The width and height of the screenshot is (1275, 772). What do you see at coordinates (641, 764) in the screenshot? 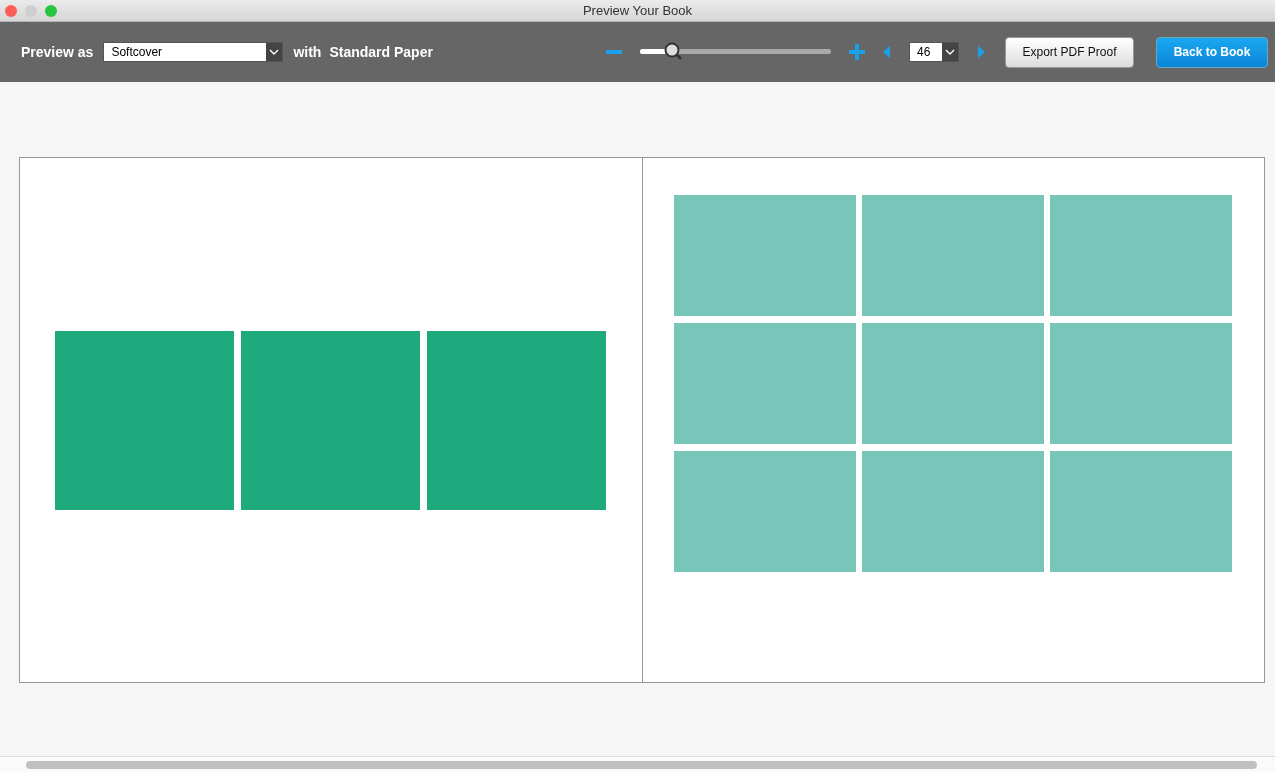
I see `scrollbar` at bounding box center [641, 764].